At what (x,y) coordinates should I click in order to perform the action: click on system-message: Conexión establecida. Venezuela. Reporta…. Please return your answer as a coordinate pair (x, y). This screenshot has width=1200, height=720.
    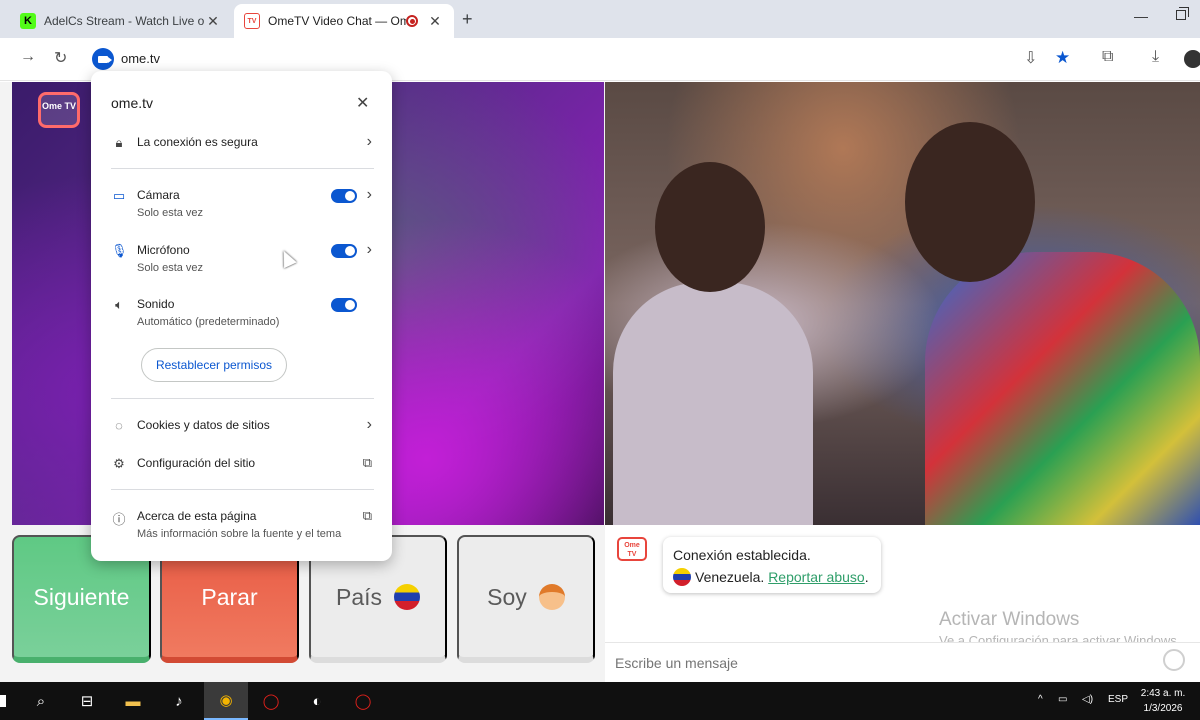
    Looking at the image, I should click on (772, 565).